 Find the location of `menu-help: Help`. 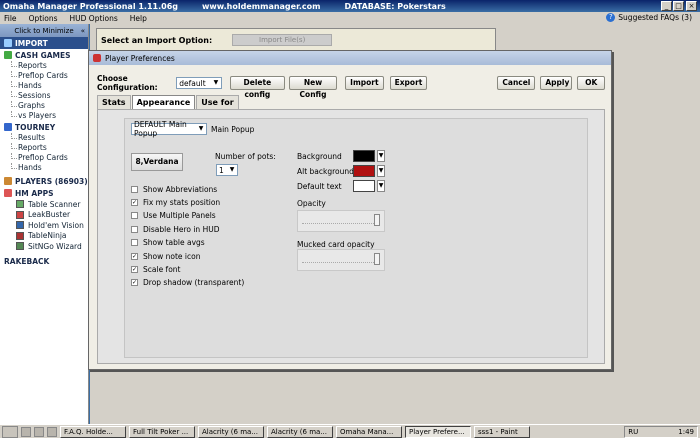

menu-help: Help is located at coordinates (138, 18).